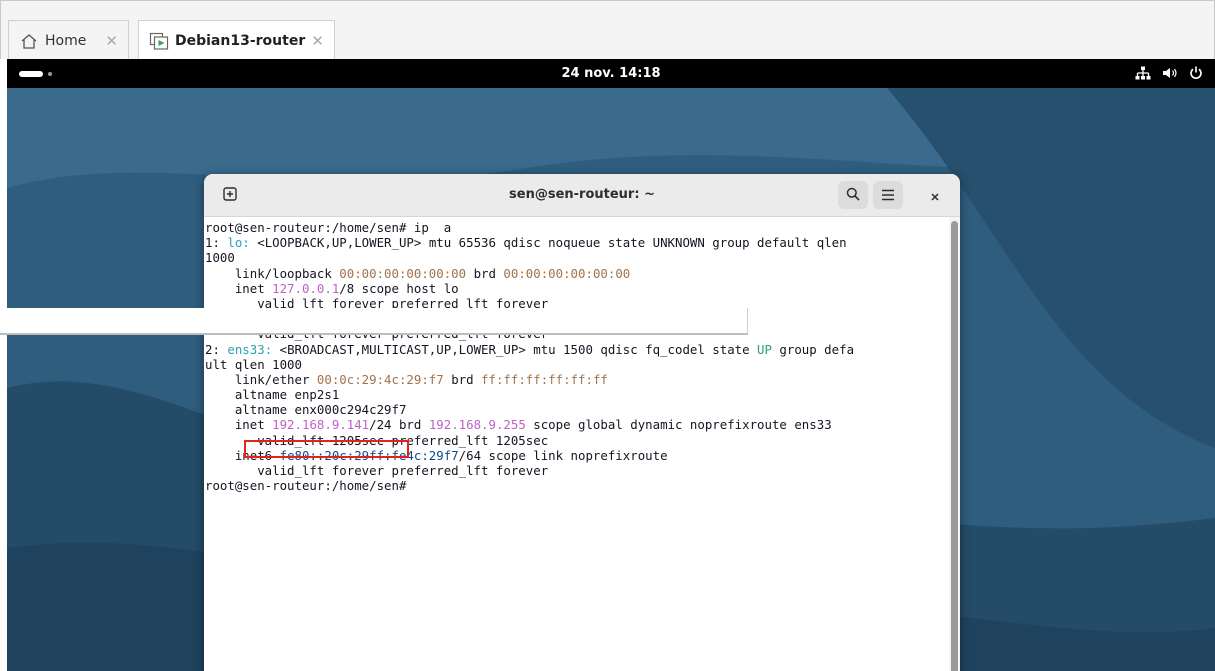 The height and width of the screenshot is (671, 1215). I want to click on home-icon, so click(29, 41).